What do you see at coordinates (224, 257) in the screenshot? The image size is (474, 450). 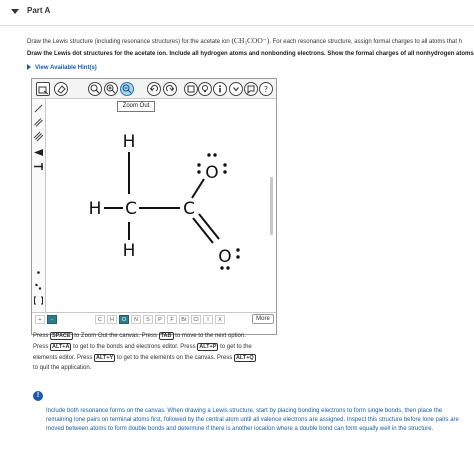 I see `atom-o-bottom: O` at bounding box center [224, 257].